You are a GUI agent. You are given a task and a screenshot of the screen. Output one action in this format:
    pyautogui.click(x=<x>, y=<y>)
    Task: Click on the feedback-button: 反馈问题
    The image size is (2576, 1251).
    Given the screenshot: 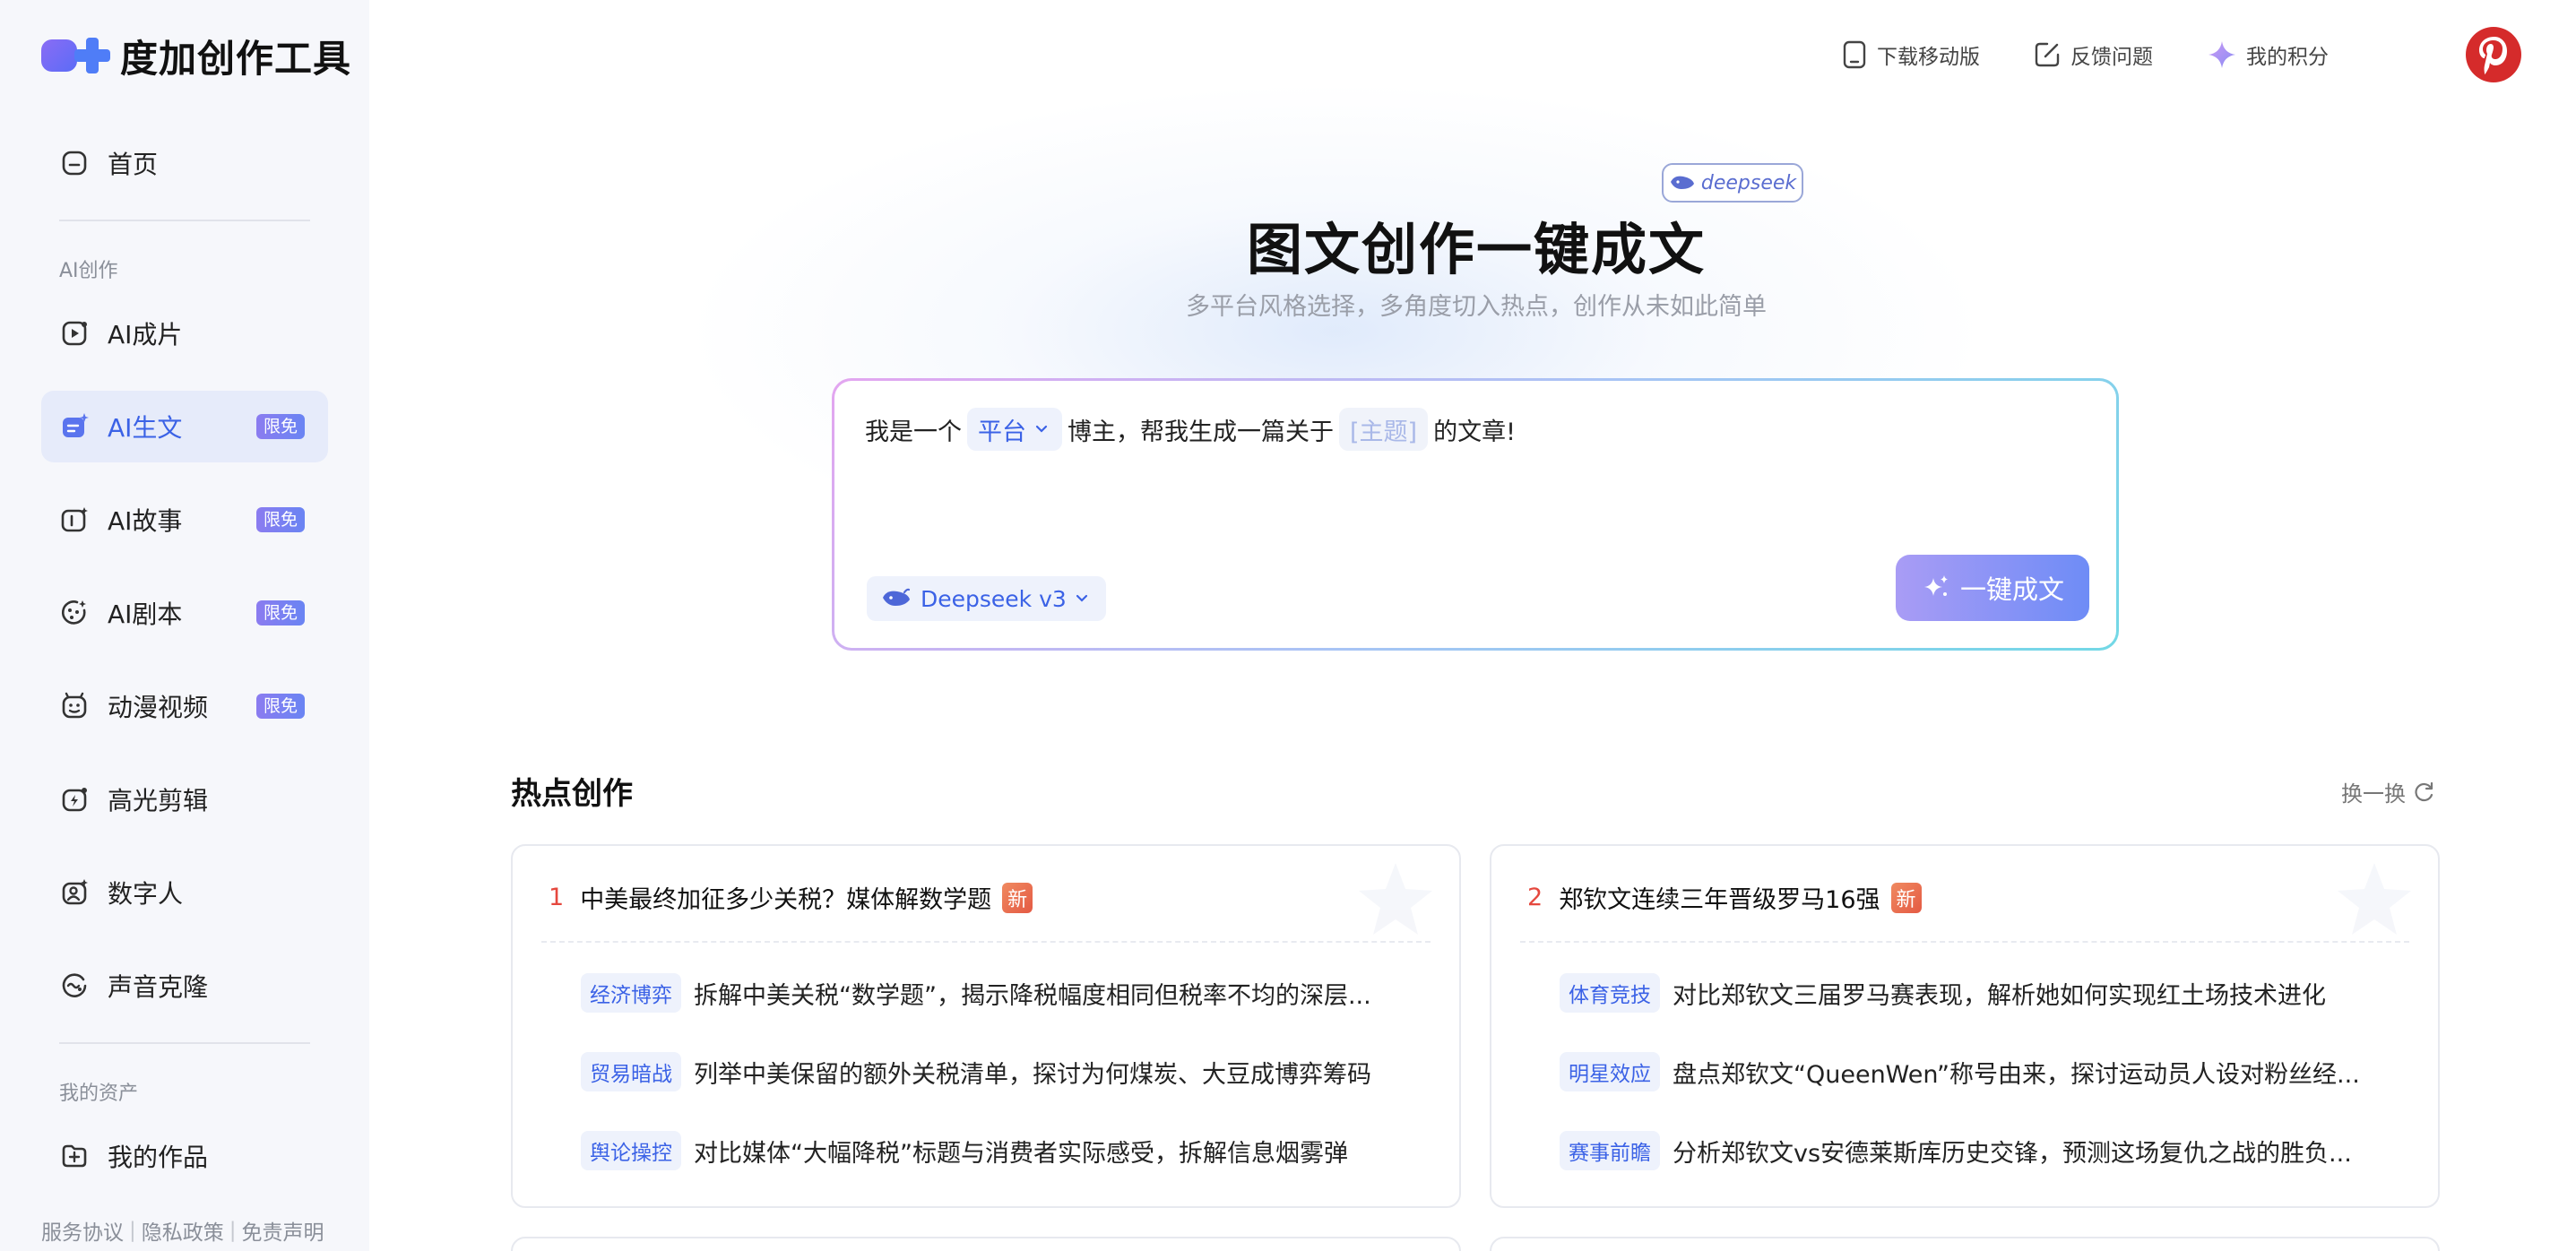 What is the action you would take?
    pyautogui.click(x=2093, y=55)
    